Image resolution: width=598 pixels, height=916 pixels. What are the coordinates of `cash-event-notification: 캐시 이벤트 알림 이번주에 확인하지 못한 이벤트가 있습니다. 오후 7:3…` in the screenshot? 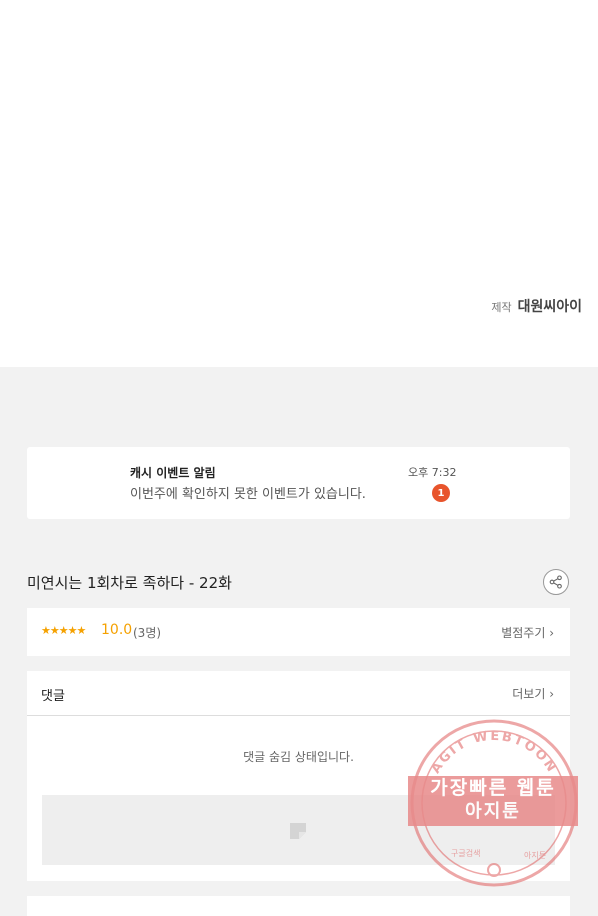 It's located at (298, 483).